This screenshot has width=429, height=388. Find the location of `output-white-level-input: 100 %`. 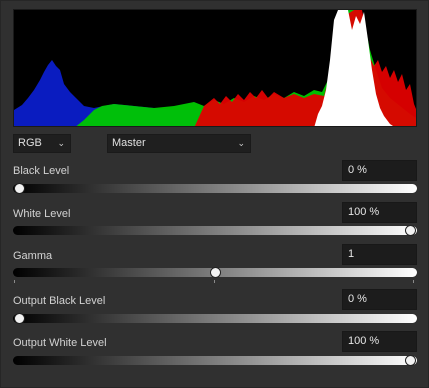

output-white-level-input: 100 % is located at coordinates (379, 341).